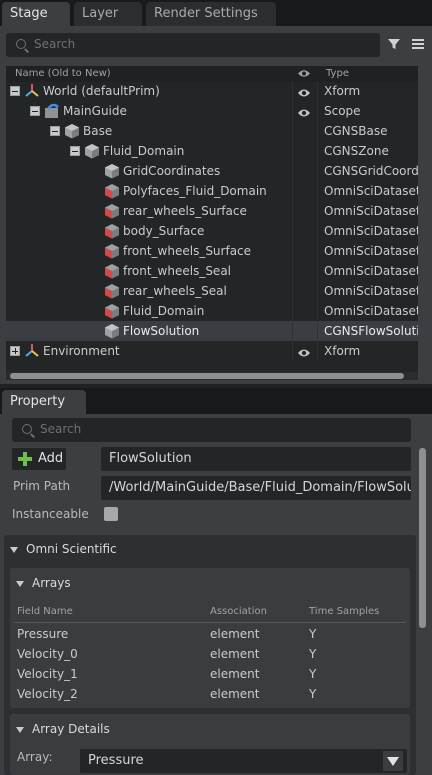 The image size is (432, 775). Describe the element at coordinates (98, 131) in the screenshot. I see `tree-row-name: Base` at that location.